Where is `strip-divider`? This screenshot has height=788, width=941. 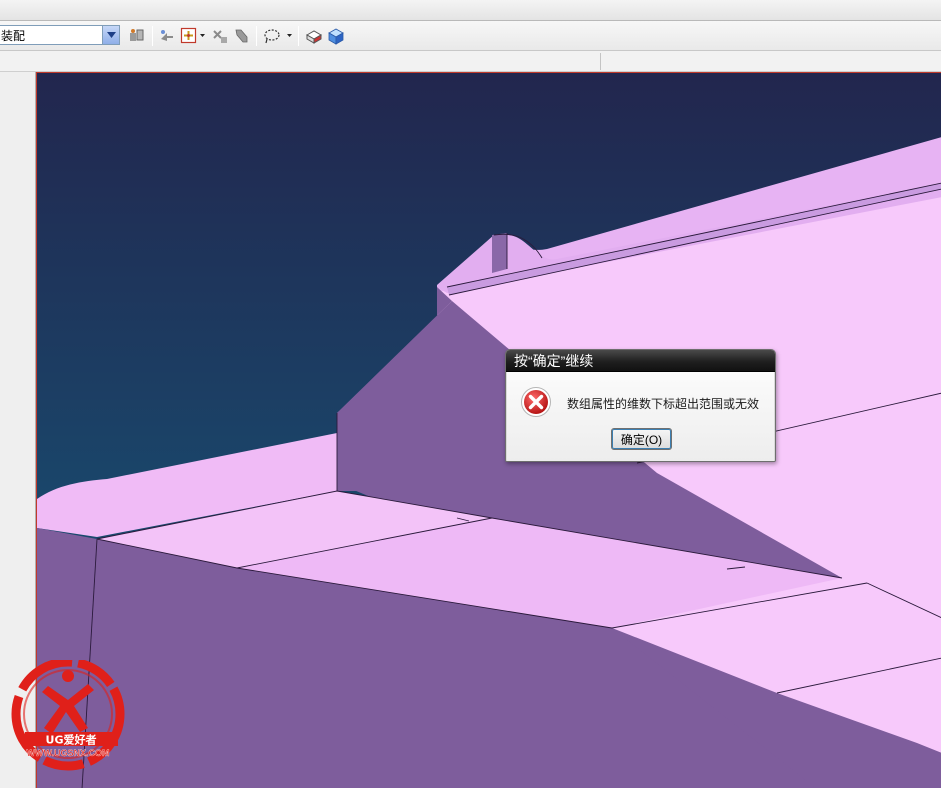 strip-divider is located at coordinates (600, 61).